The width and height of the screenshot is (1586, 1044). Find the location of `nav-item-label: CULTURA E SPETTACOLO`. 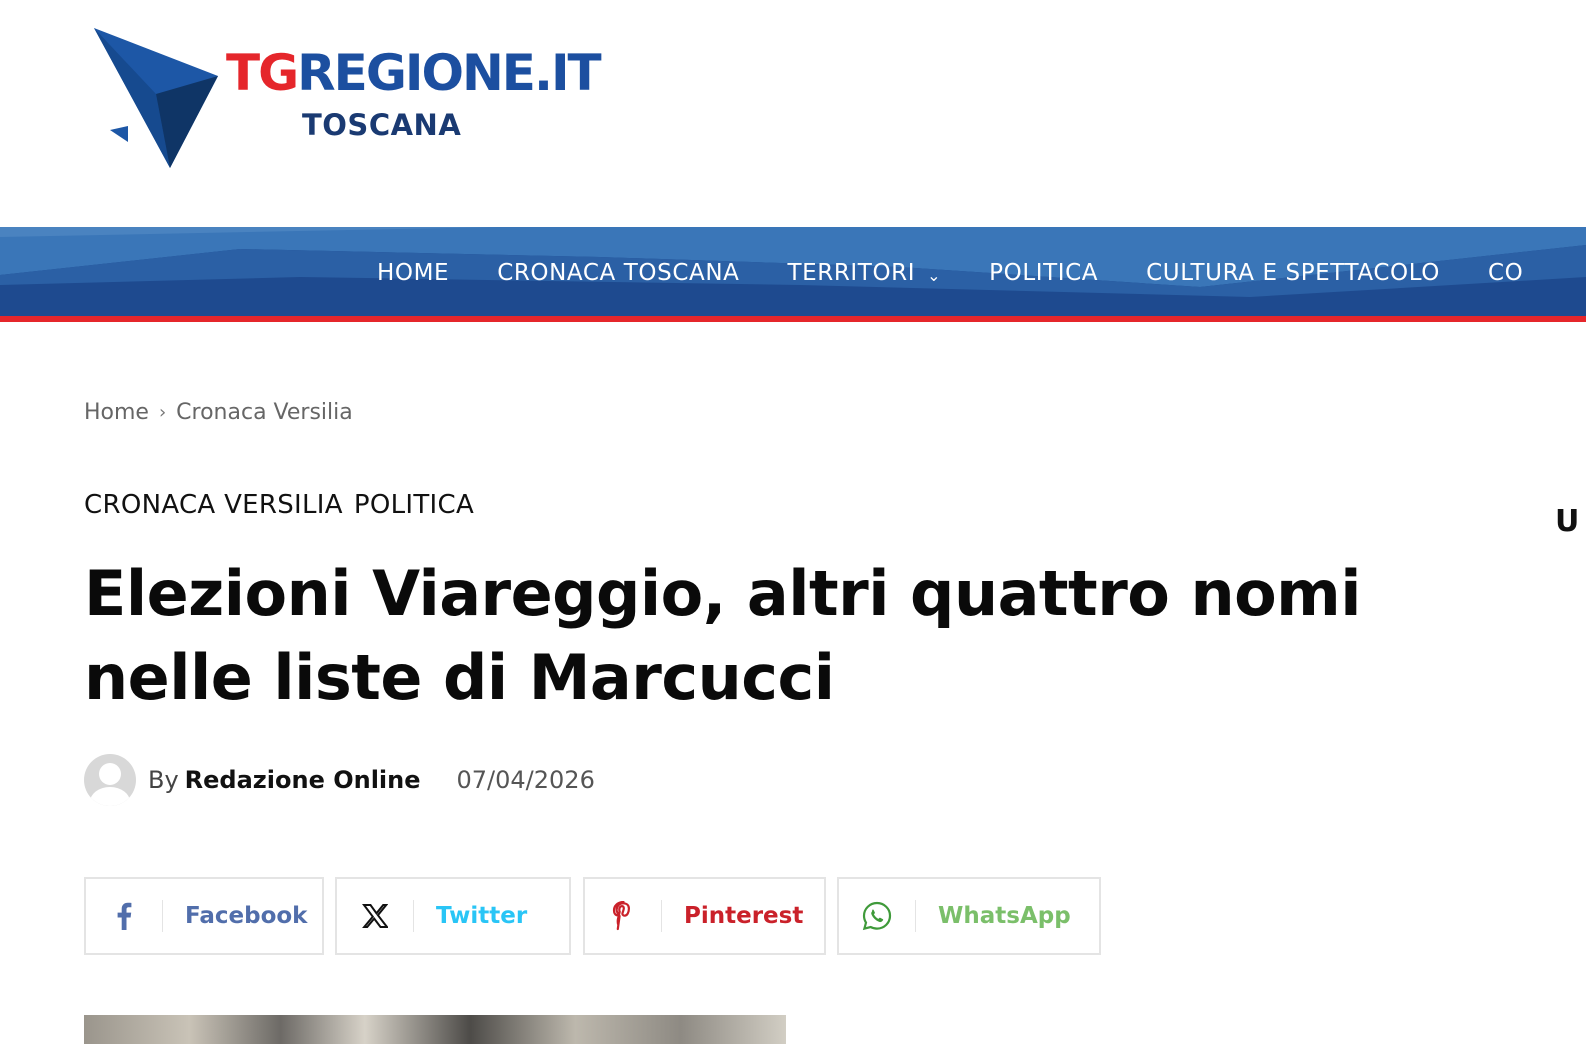

nav-item-label: CULTURA E SPETTACOLO is located at coordinates (1293, 273).